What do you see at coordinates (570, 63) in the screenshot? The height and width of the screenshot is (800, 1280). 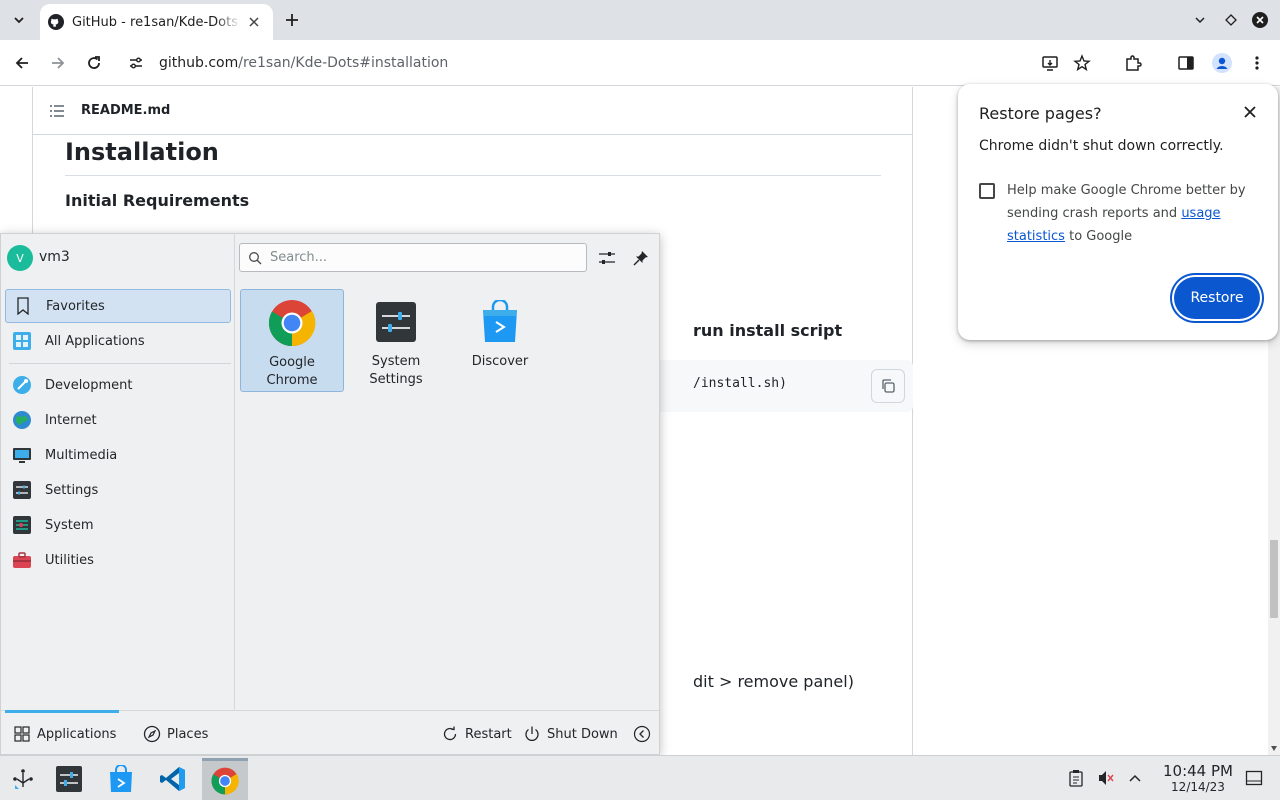 I see `address-bar: github.com/re1san/Kde-Dots#installation` at bounding box center [570, 63].